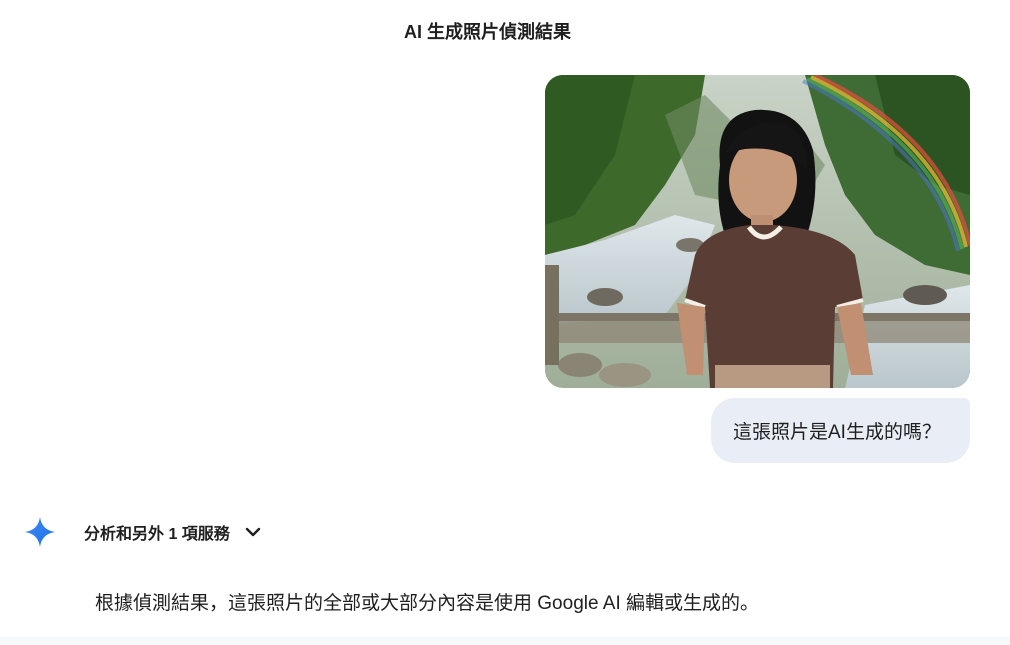  What do you see at coordinates (505, 641) in the screenshot?
I see `bottom-divider` at bounding box center [505, 641].